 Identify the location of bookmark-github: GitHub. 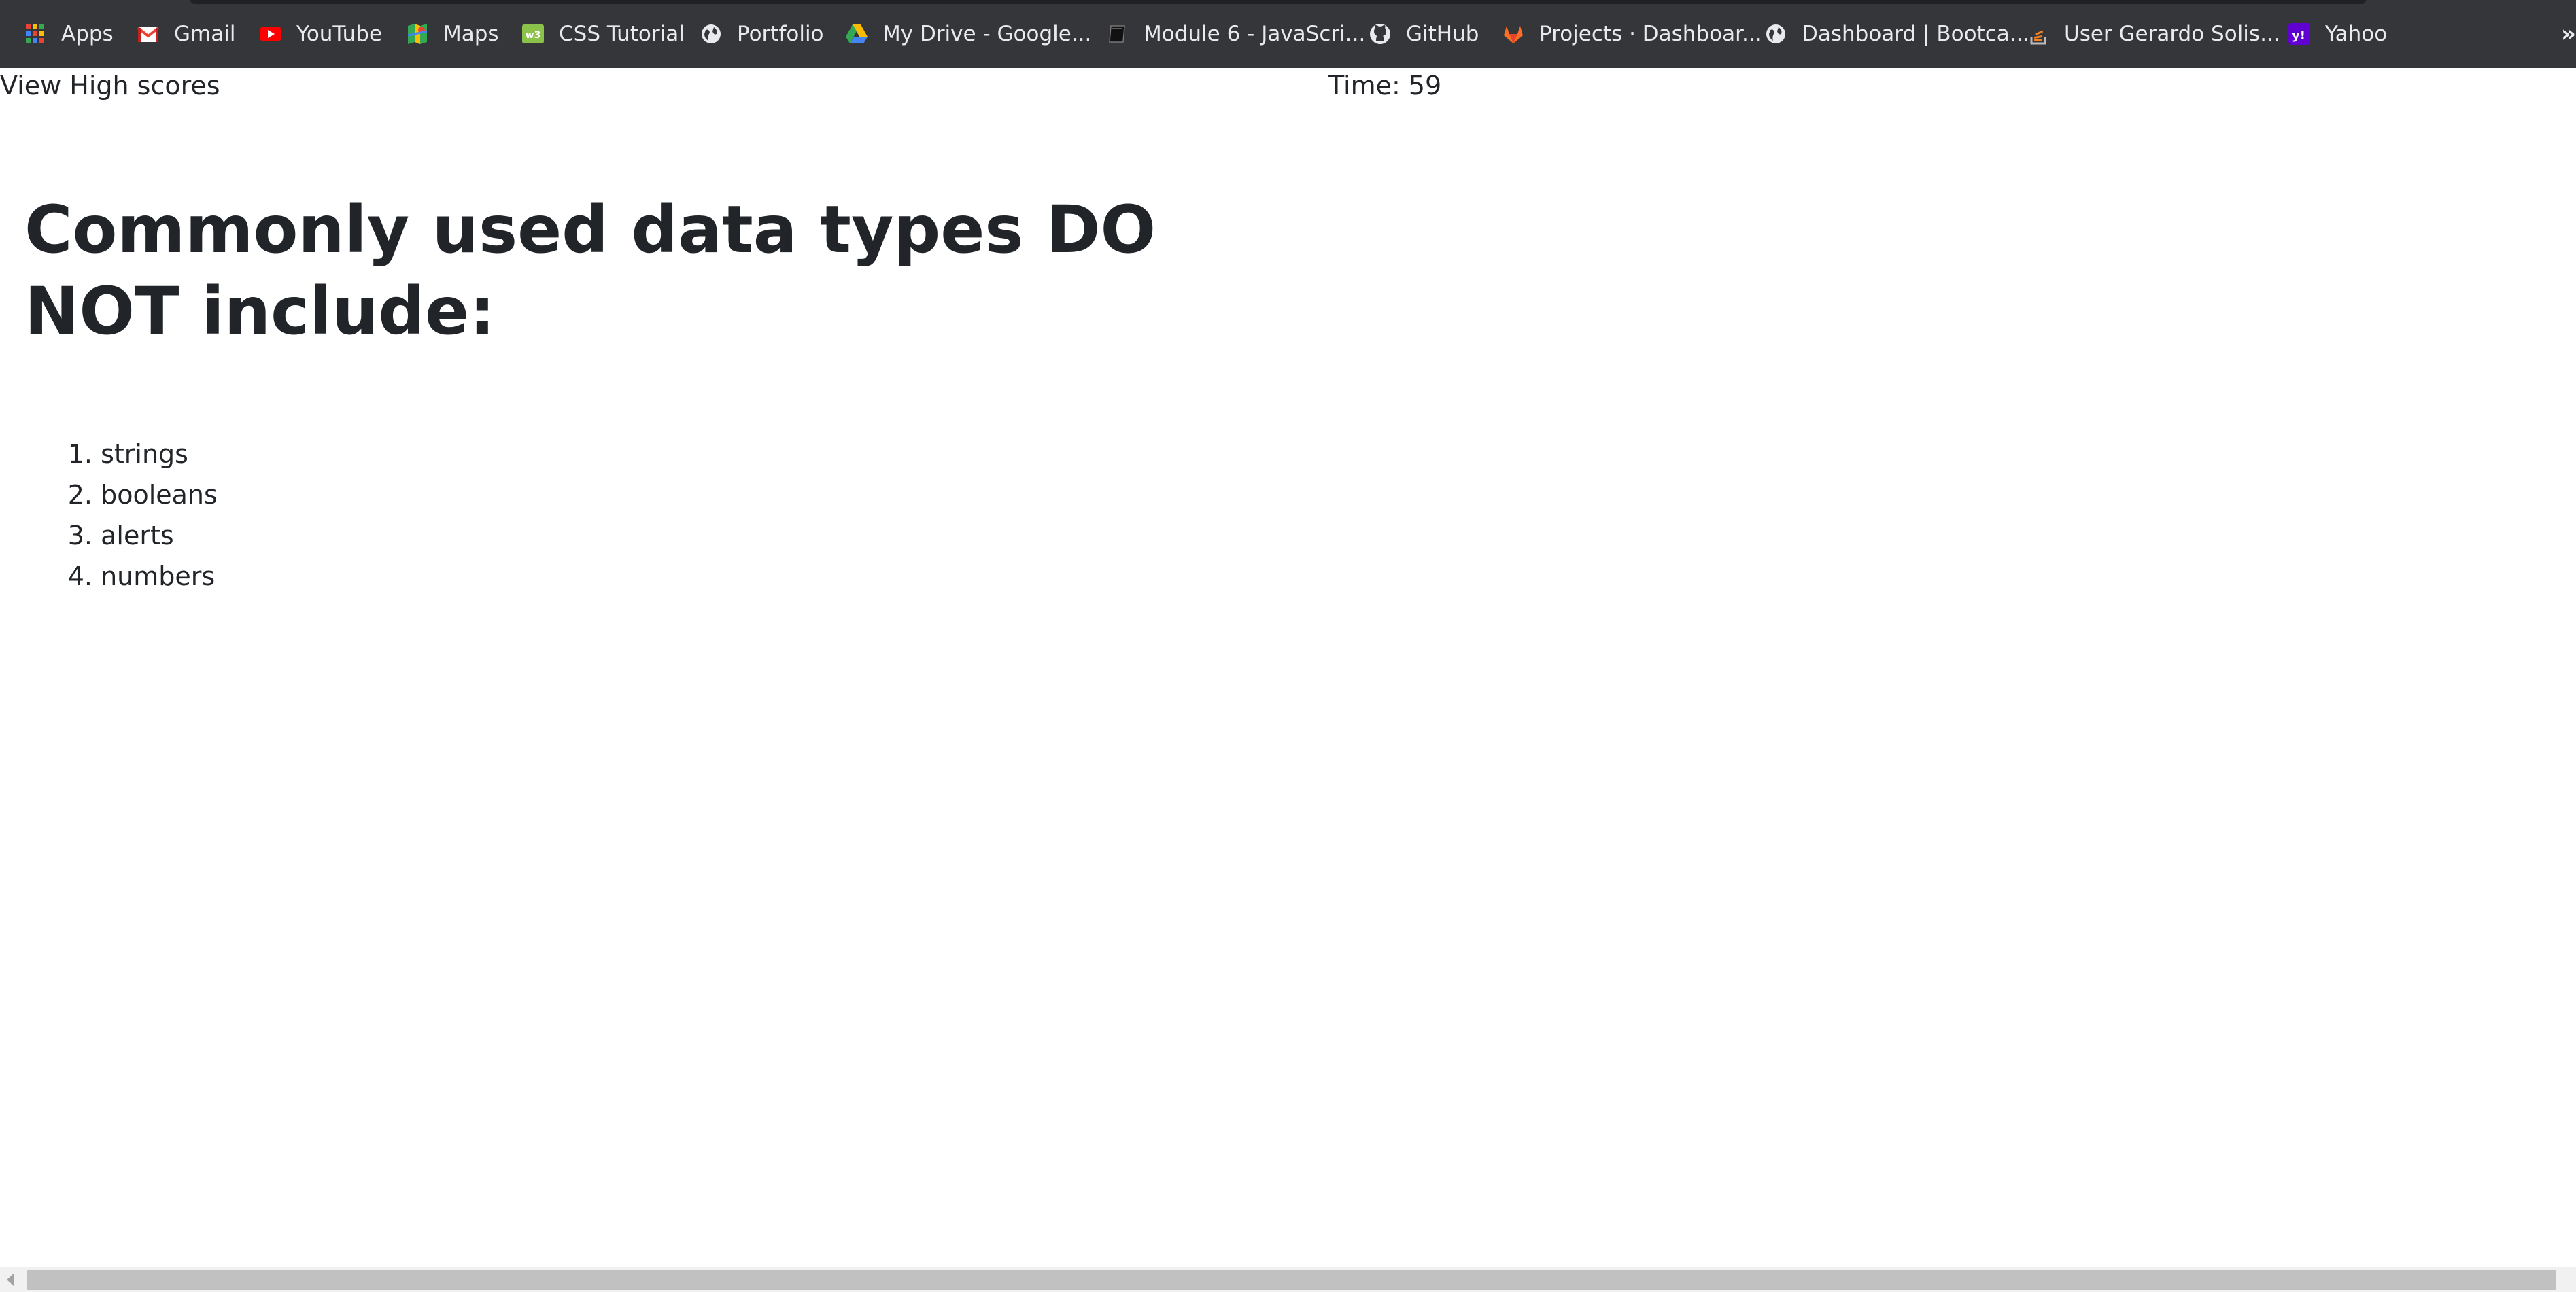
(1423, 34).